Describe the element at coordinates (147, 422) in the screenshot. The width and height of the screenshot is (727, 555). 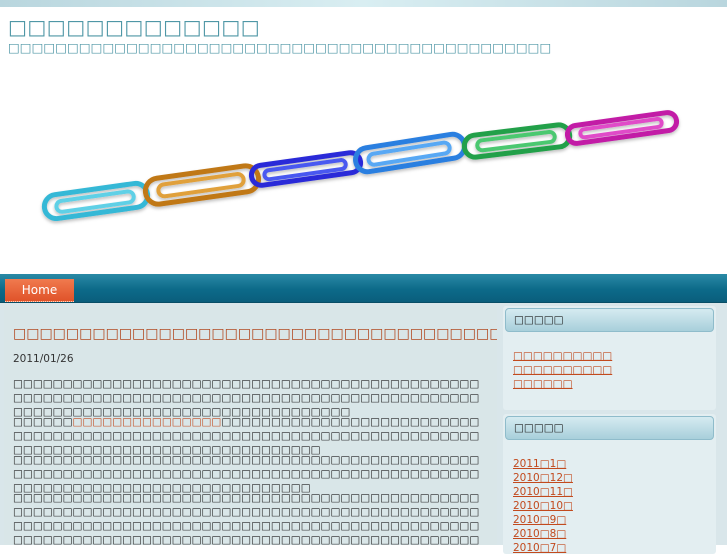
I see `post-inline-link: □□□□□□□□□□□□□□□` at that location.